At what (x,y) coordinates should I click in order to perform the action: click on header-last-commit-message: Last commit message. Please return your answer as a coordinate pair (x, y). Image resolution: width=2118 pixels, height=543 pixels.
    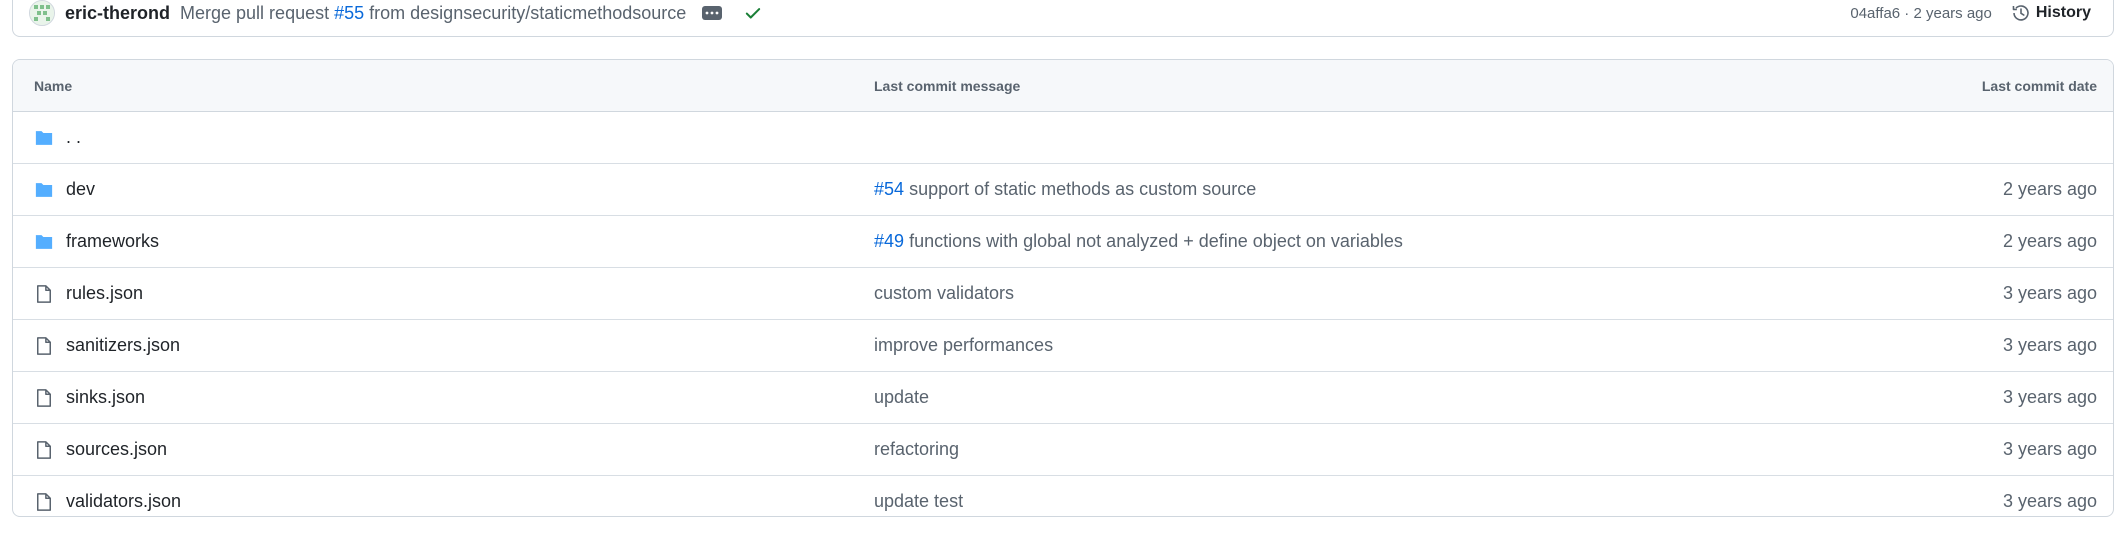
    Looking at the image, I should click on (947, 86).